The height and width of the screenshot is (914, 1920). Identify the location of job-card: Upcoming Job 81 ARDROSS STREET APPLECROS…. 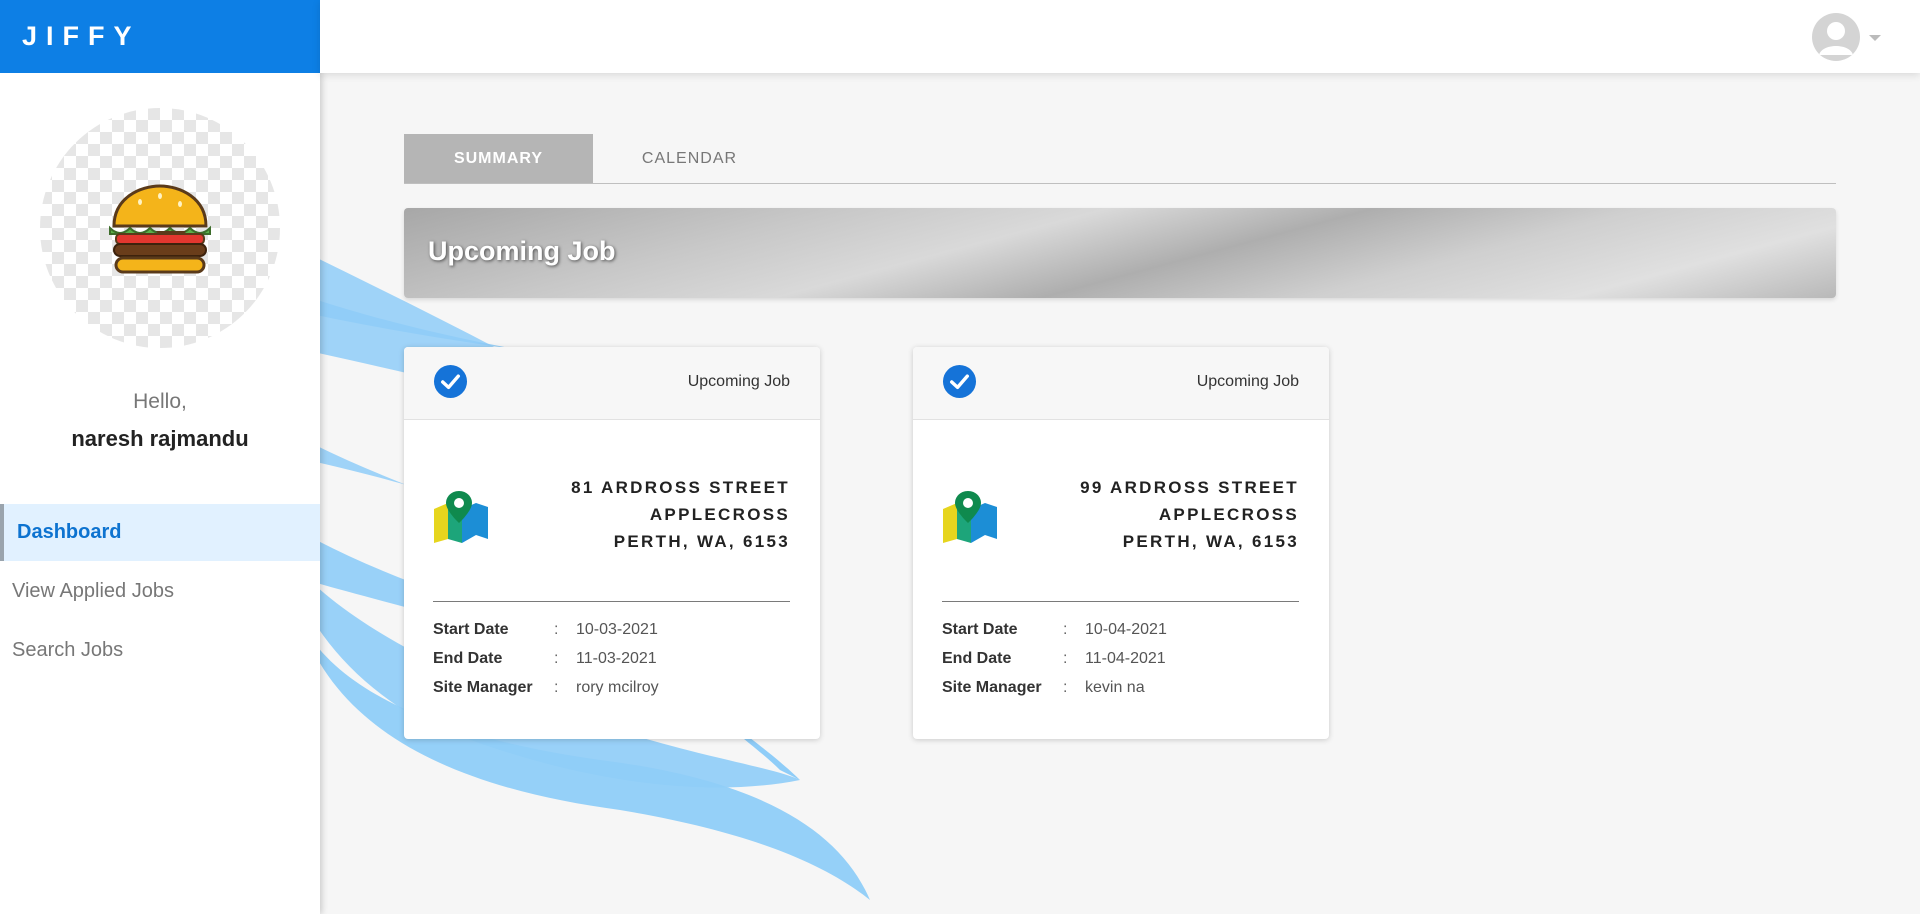
(612, 543).